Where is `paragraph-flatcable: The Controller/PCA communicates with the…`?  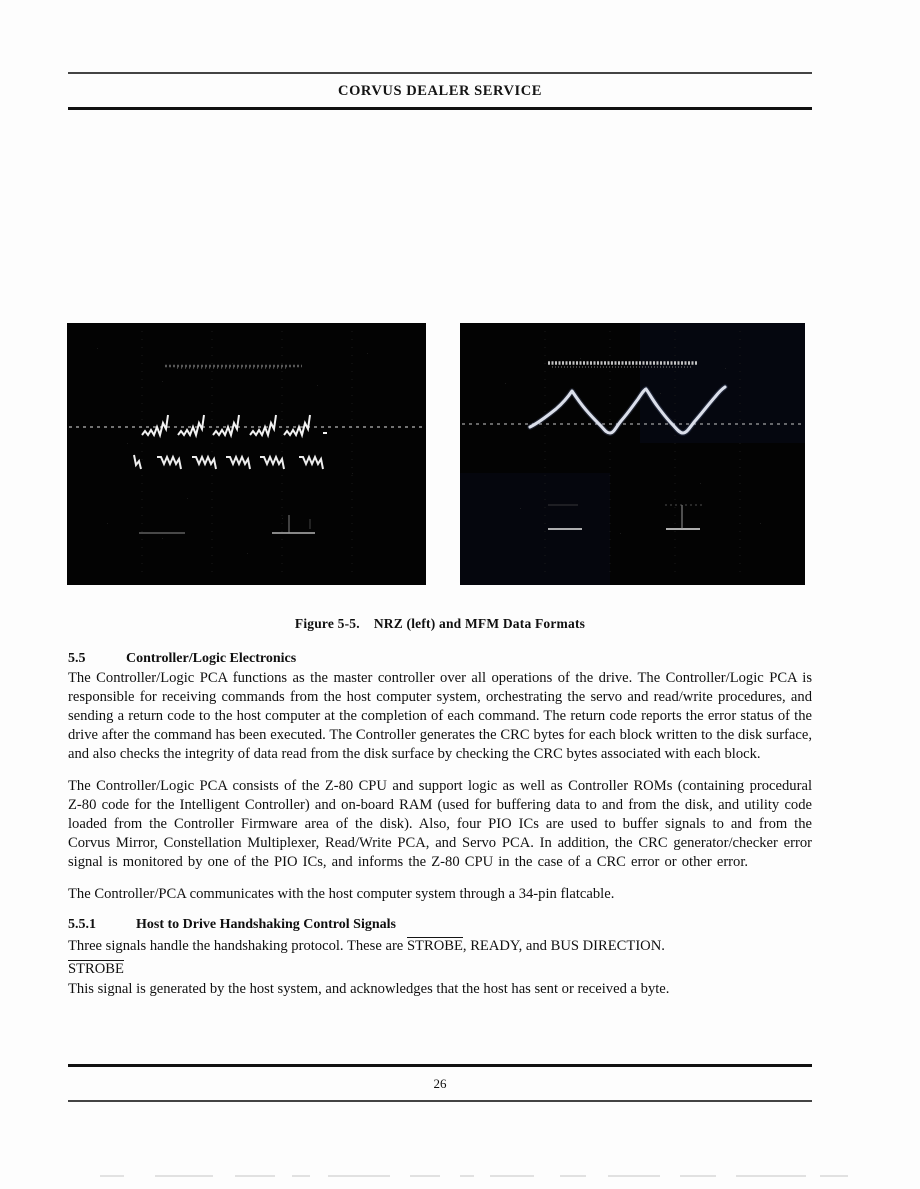
paragraph-flatcable: The Controller/PCA communicates with the… is located at coordinates (341, 894).